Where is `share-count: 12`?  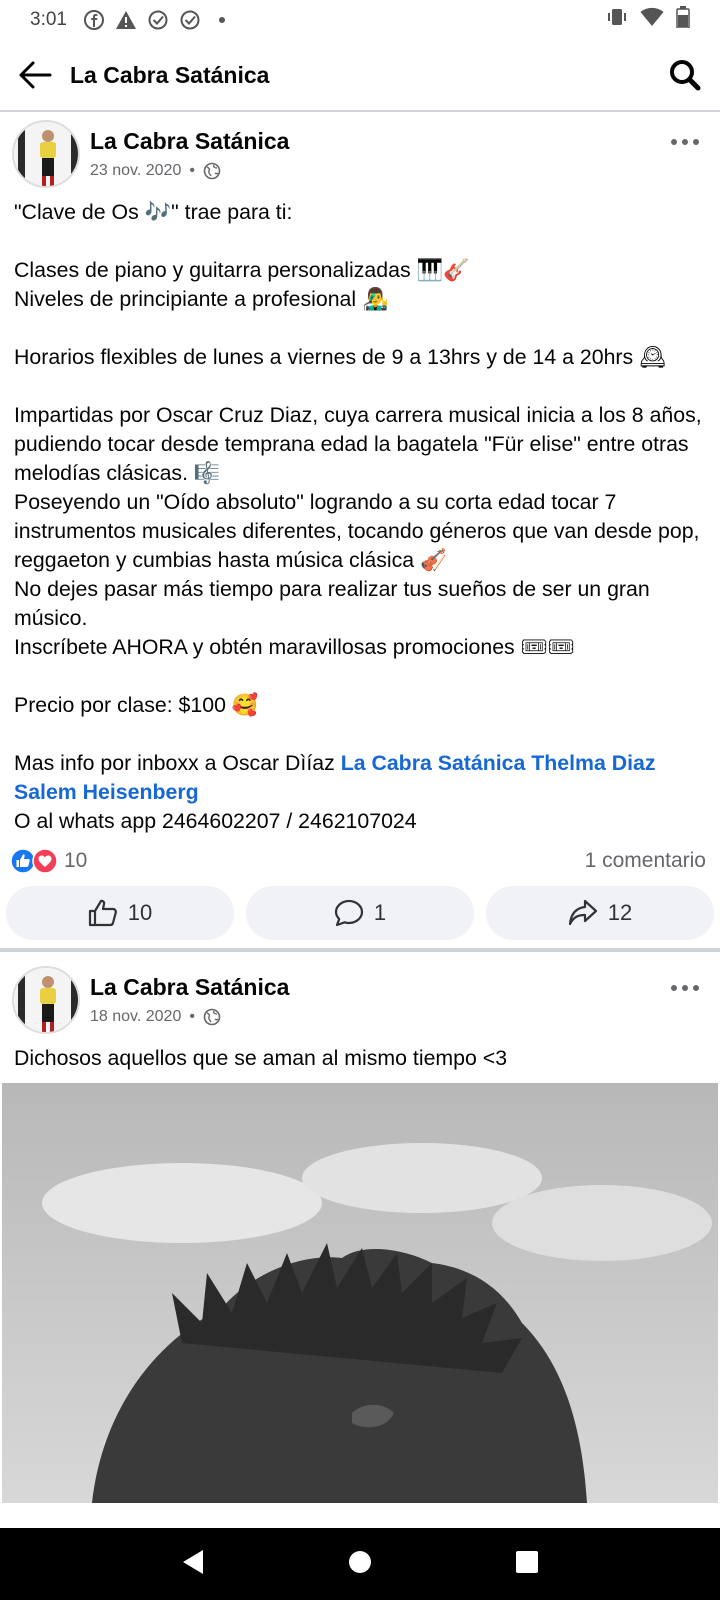 share-count: 12 is located at coordinates (620, 912).